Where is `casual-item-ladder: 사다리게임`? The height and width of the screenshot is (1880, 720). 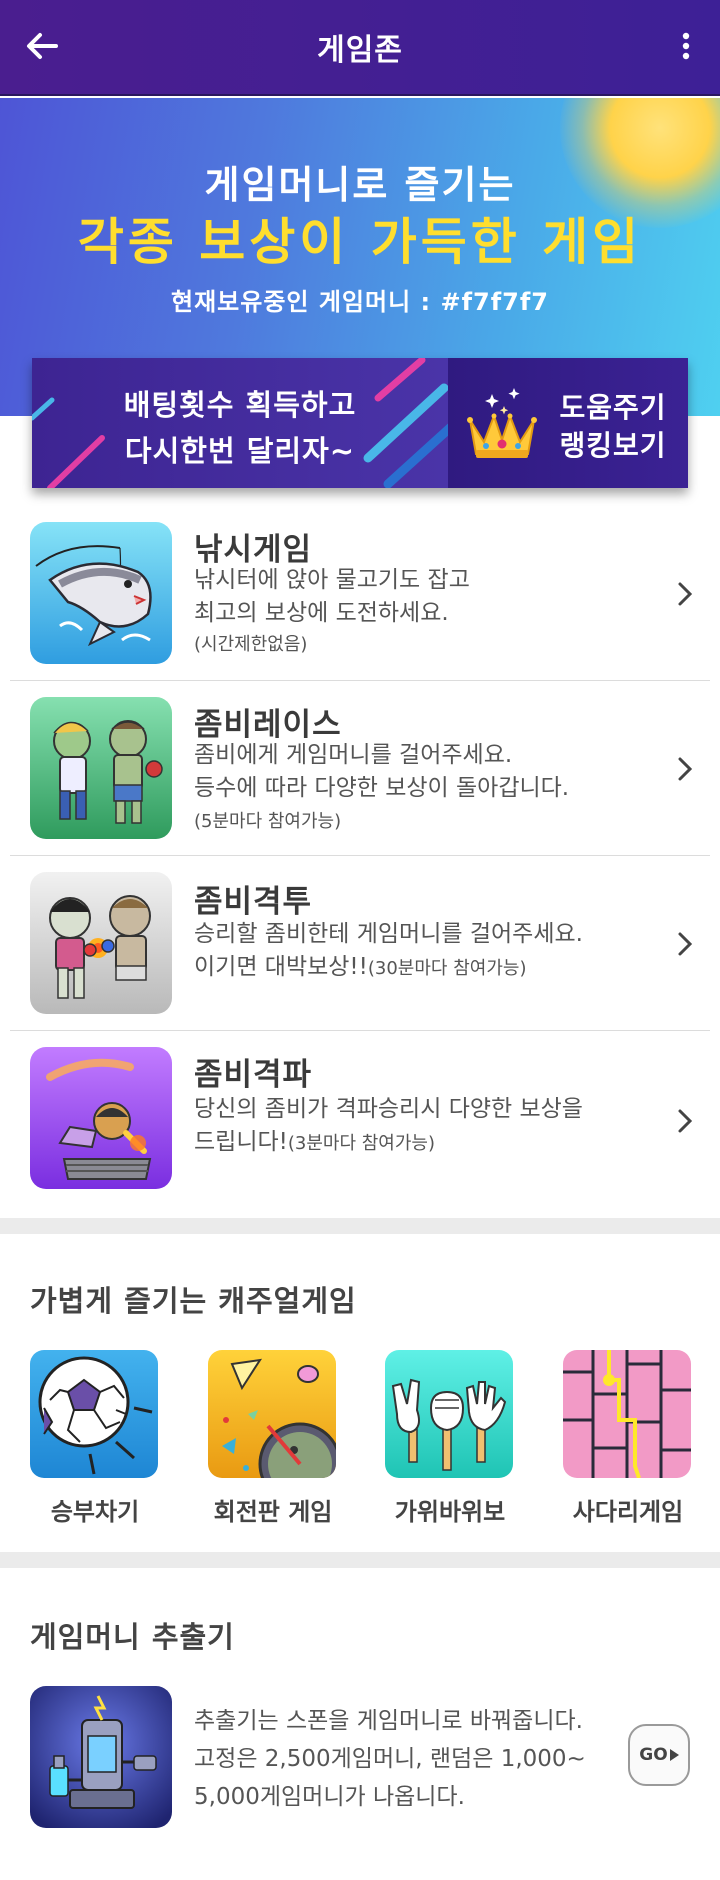
casual-item-ladder: 사다리게임 is located at coordinates (628, 1438).